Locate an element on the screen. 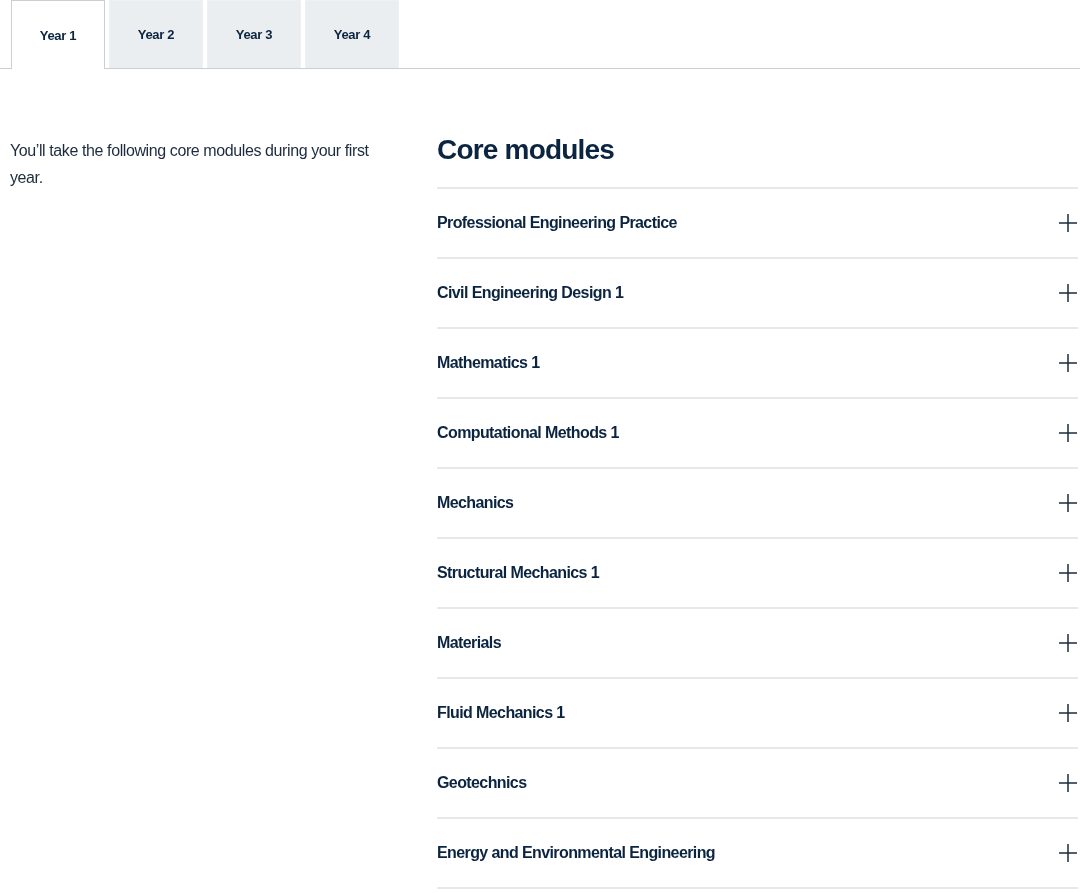 This screenshot has height=893, width=1080. module-title: Computational Methods 1 is located at coordinates (528, 433).